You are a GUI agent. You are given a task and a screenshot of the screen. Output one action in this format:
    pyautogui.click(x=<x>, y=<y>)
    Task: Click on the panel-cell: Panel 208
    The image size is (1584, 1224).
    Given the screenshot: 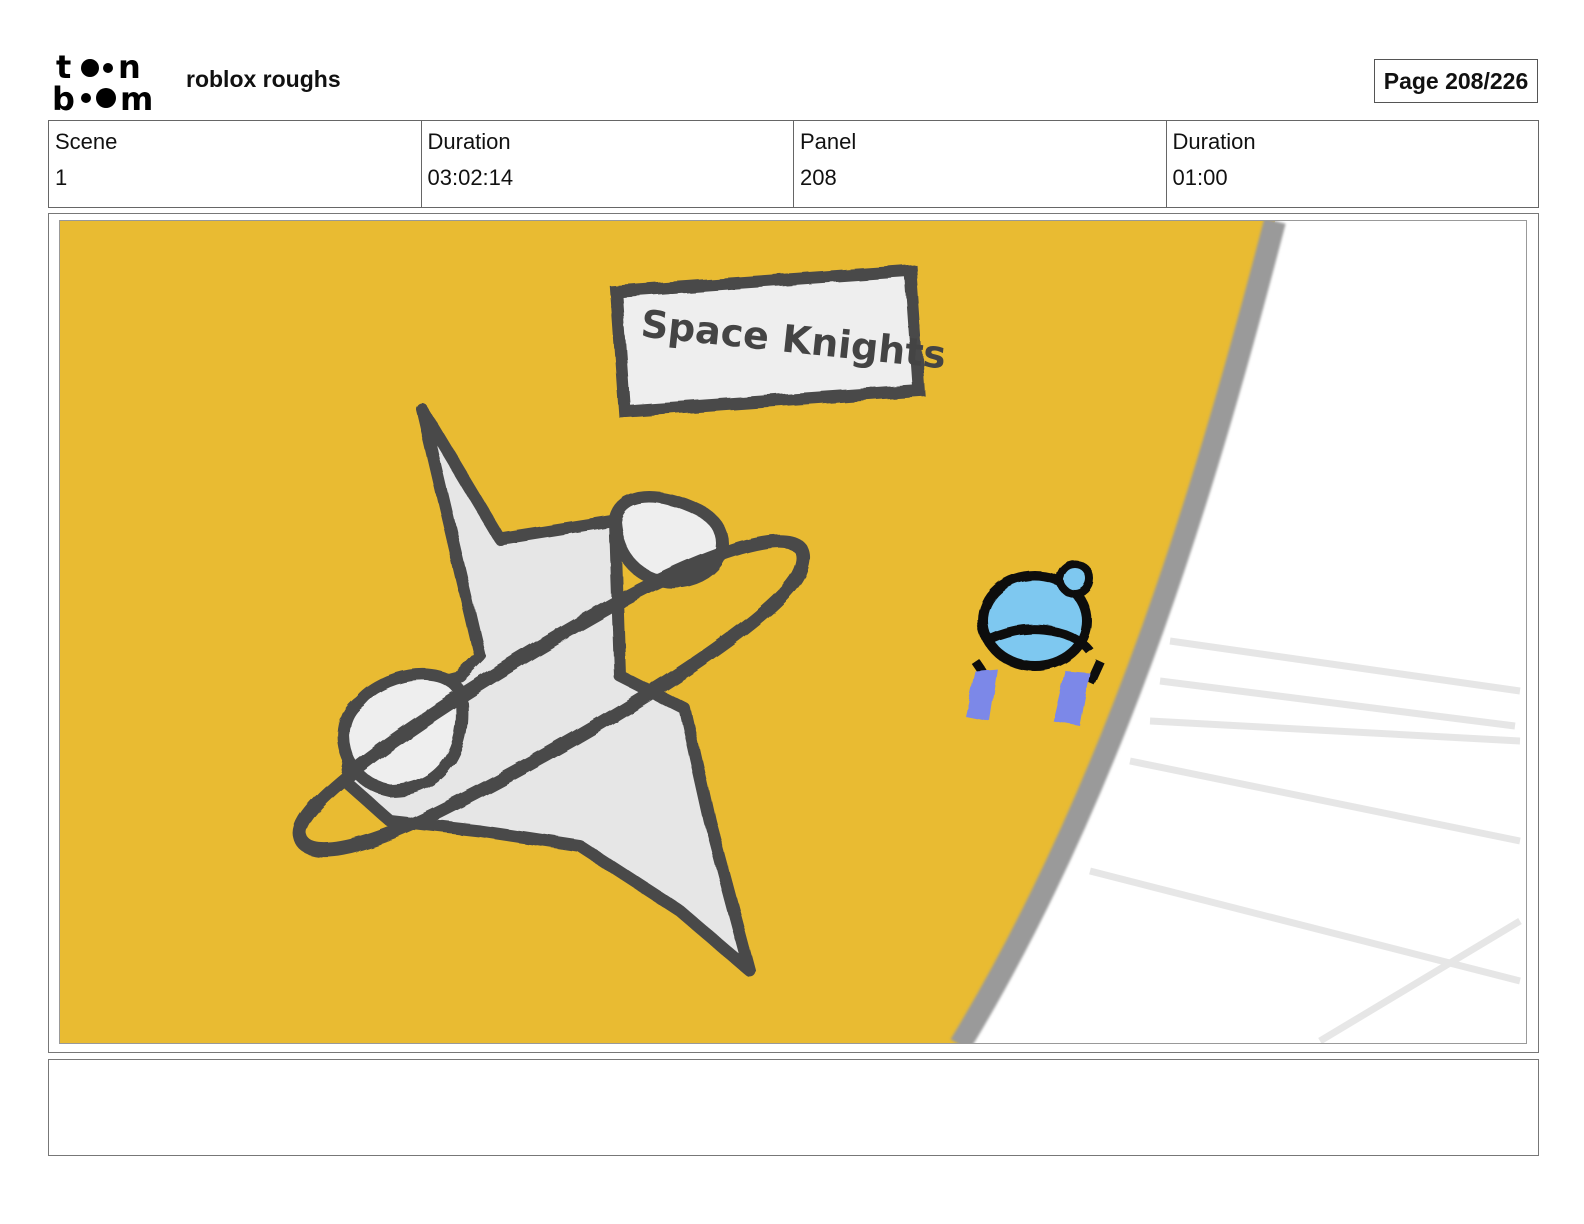 What is the action you would take?
    pyautogui.click(x=980, y=164)
    